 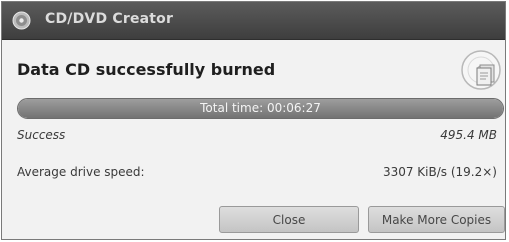 What do you see at coordinates (81, 172) in the screenshot?
I see `speed-label: Average drive speed:` at bounding box center [81, 172].